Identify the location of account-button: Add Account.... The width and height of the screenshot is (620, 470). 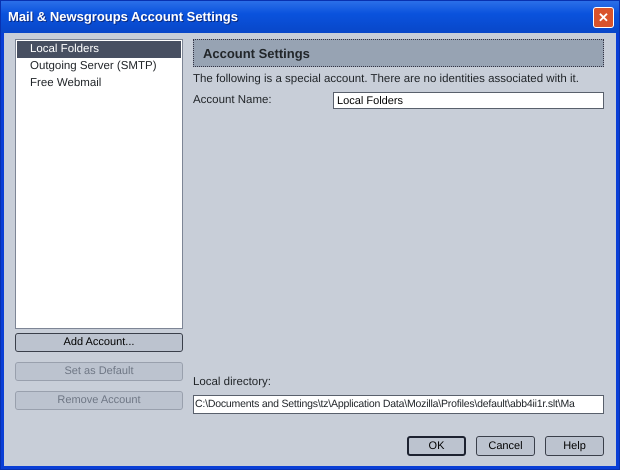
(99, 342).